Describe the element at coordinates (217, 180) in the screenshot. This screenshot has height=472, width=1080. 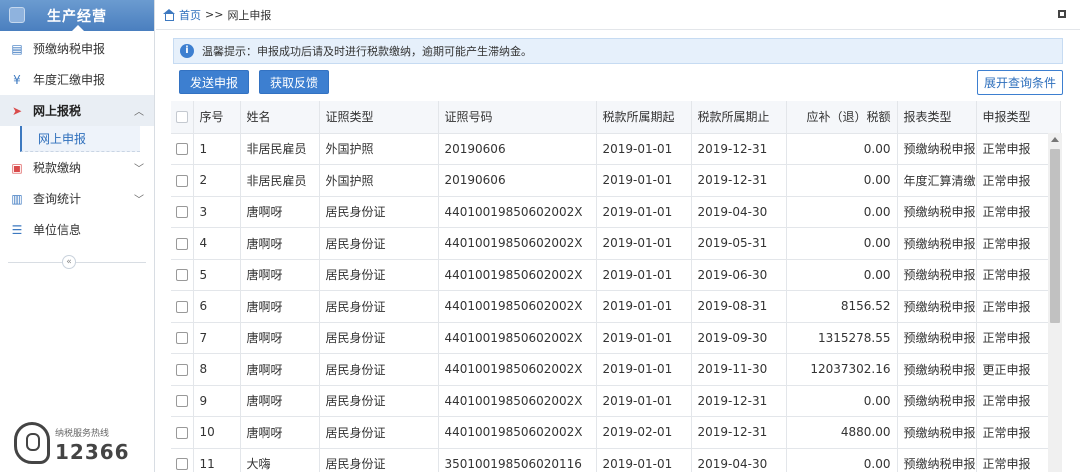
I see `cell-index: 2` at that location.